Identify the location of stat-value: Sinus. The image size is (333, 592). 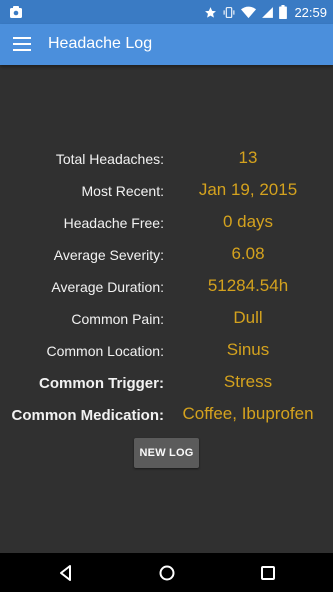
(248, 349).